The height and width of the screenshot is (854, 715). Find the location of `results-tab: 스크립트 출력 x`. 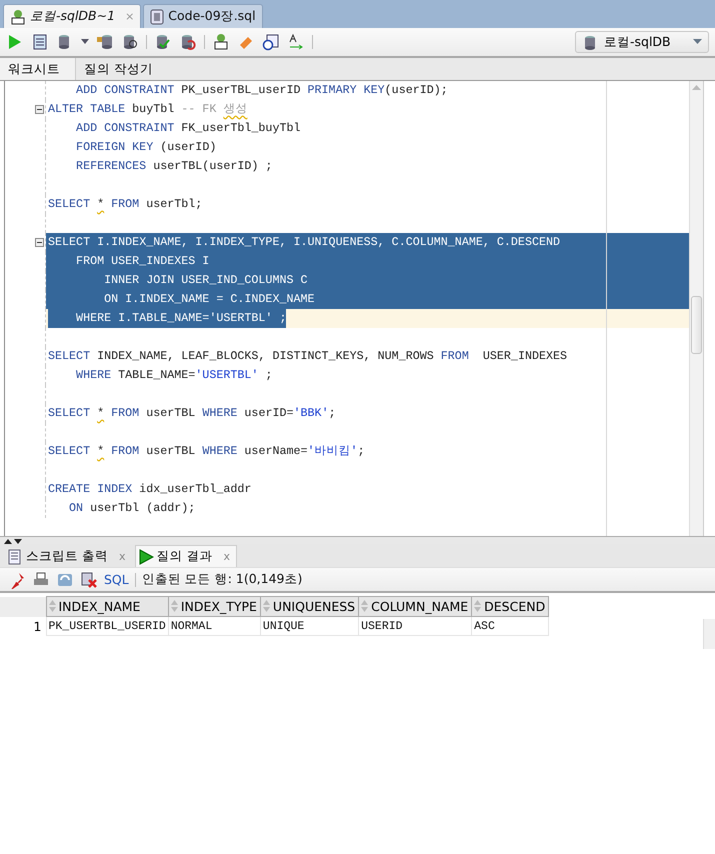

results-tab: 스크립트 출력 x is located at coordinates (68, 556).